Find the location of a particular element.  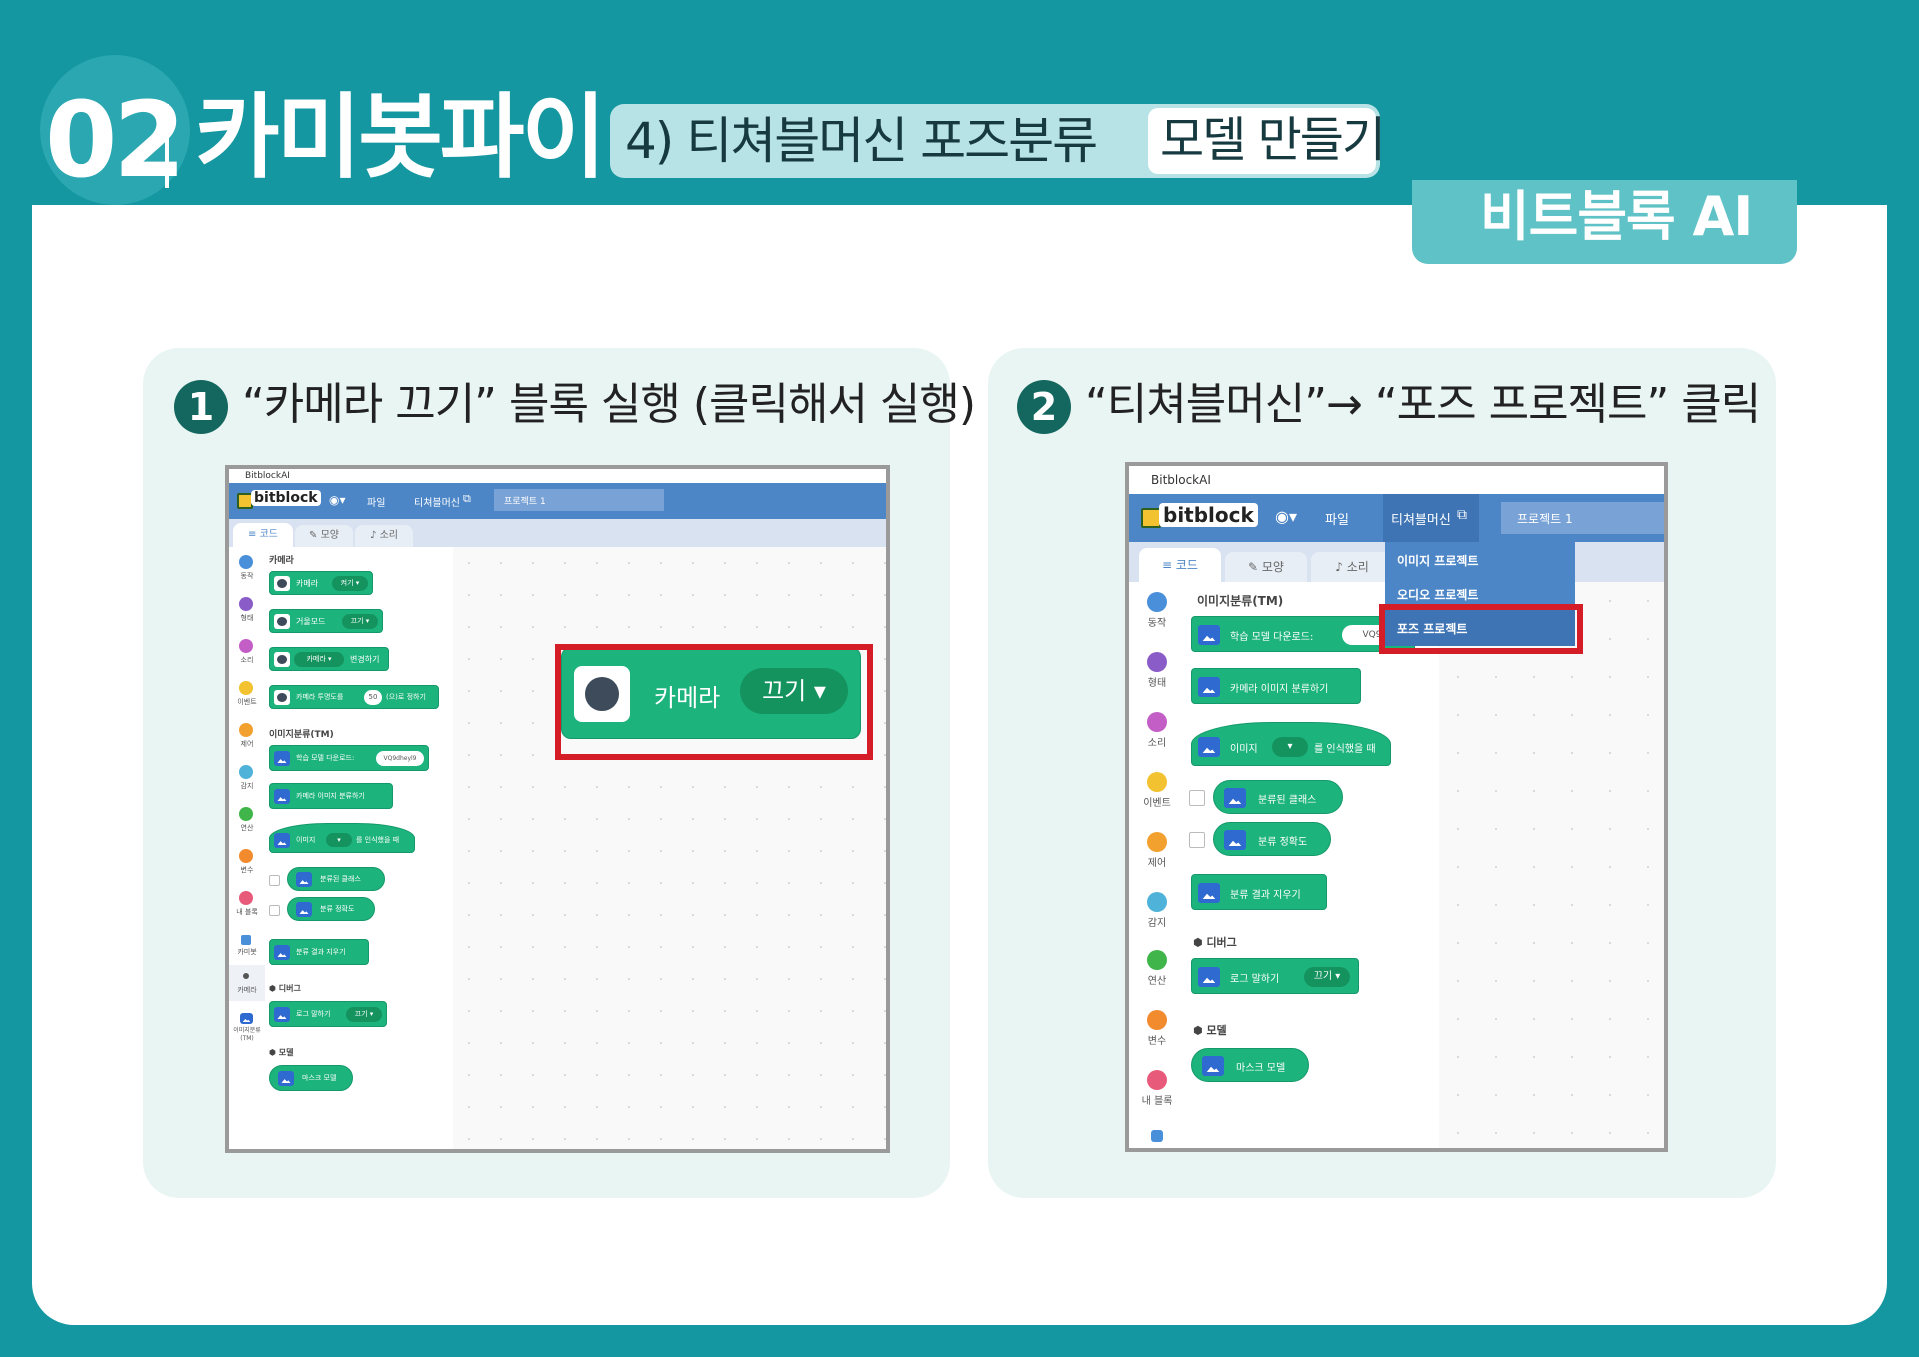

category-label: 이미지분류(TM) is located at coordinates (247, 1034).